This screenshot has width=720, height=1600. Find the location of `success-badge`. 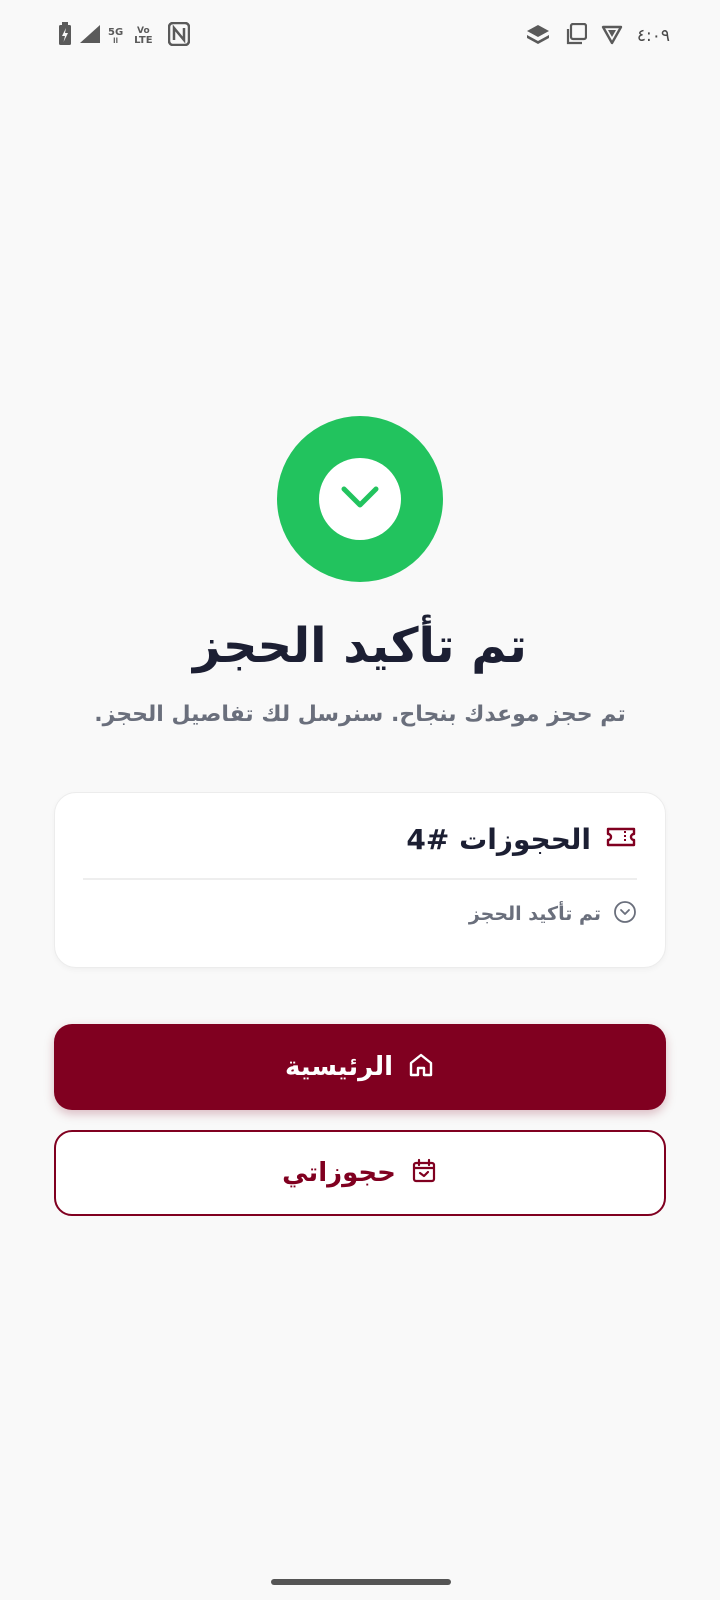

success-badge is located at coordinates (360, 499).